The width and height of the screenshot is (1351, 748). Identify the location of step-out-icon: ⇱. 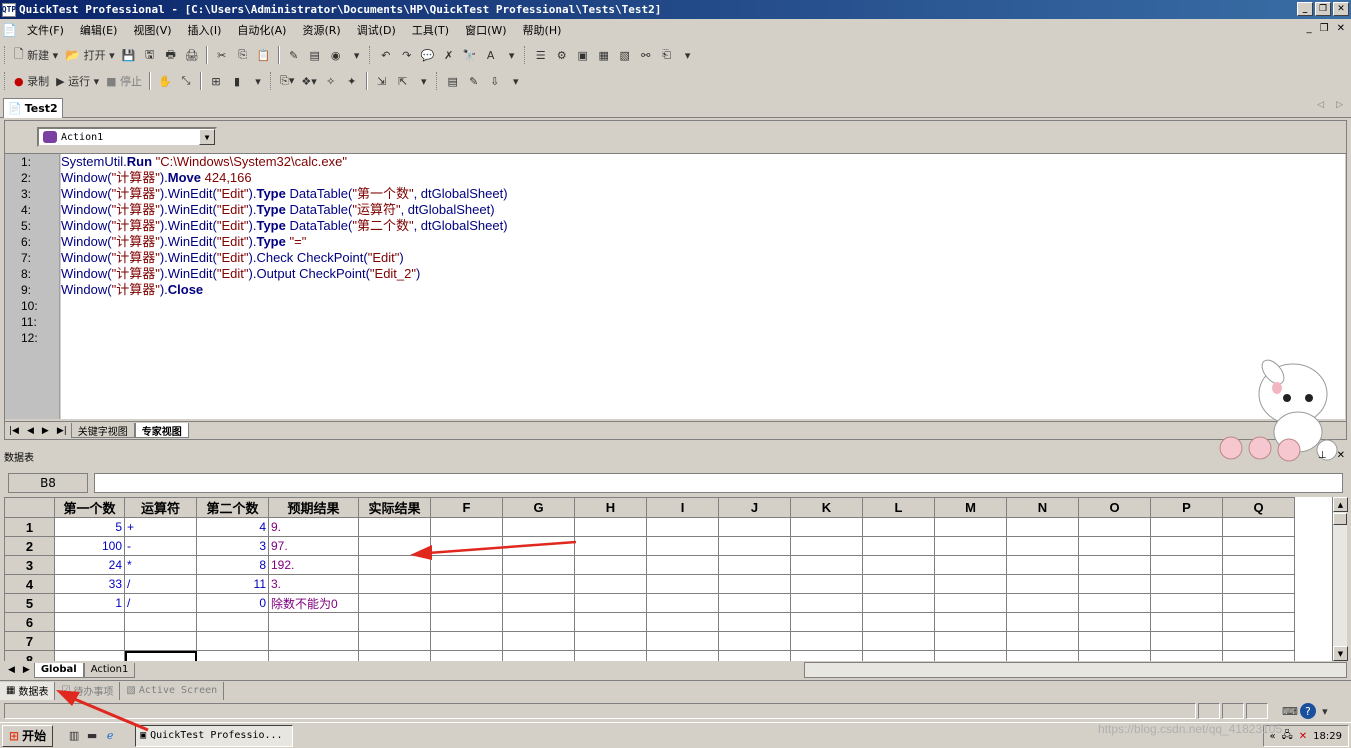
(403, 81).